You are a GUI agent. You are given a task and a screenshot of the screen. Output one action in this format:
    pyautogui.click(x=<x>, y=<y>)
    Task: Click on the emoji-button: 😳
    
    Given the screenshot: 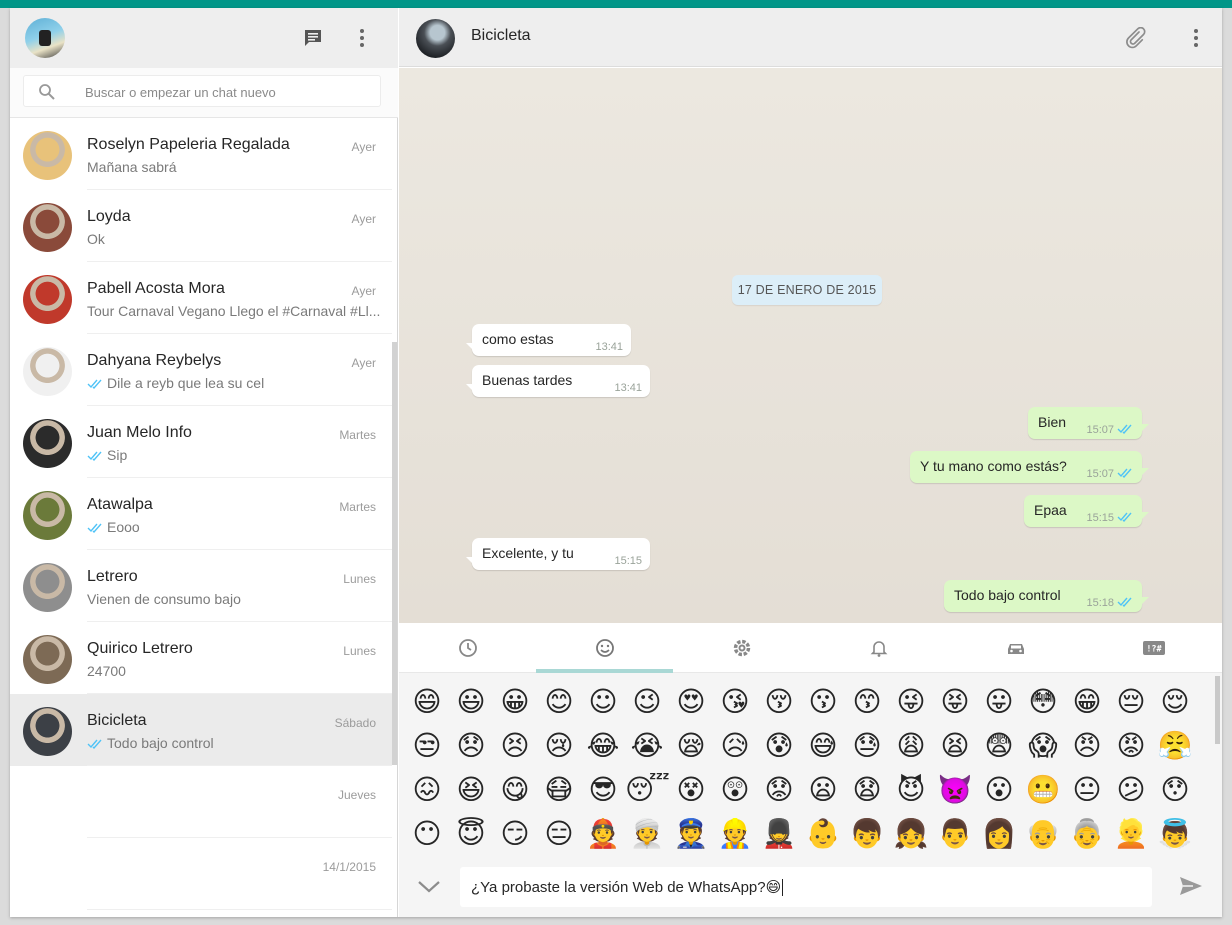 What is the action you would take?
    pyautogui.click(x=1043, y=702)
    